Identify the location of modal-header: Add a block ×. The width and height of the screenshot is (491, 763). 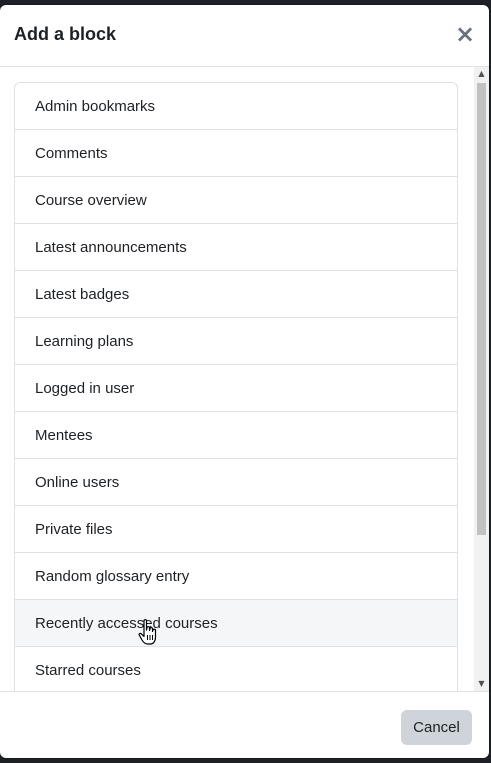
(244, 36).